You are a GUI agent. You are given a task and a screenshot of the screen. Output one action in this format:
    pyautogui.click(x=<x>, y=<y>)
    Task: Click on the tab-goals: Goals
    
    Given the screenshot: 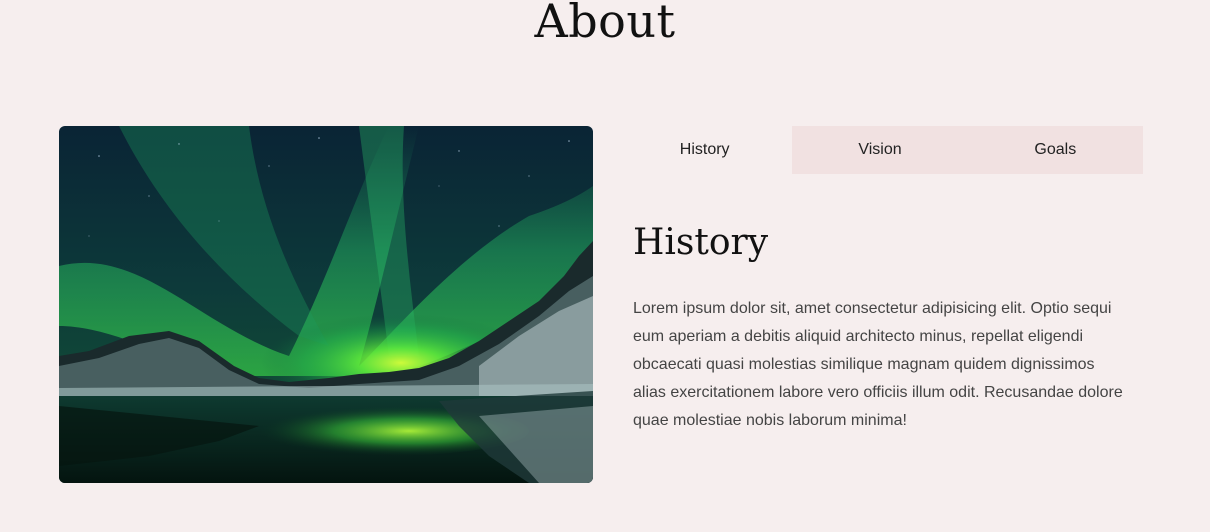 What is the action you would take?
    pyautogui.click(x=1055, y=150)
    